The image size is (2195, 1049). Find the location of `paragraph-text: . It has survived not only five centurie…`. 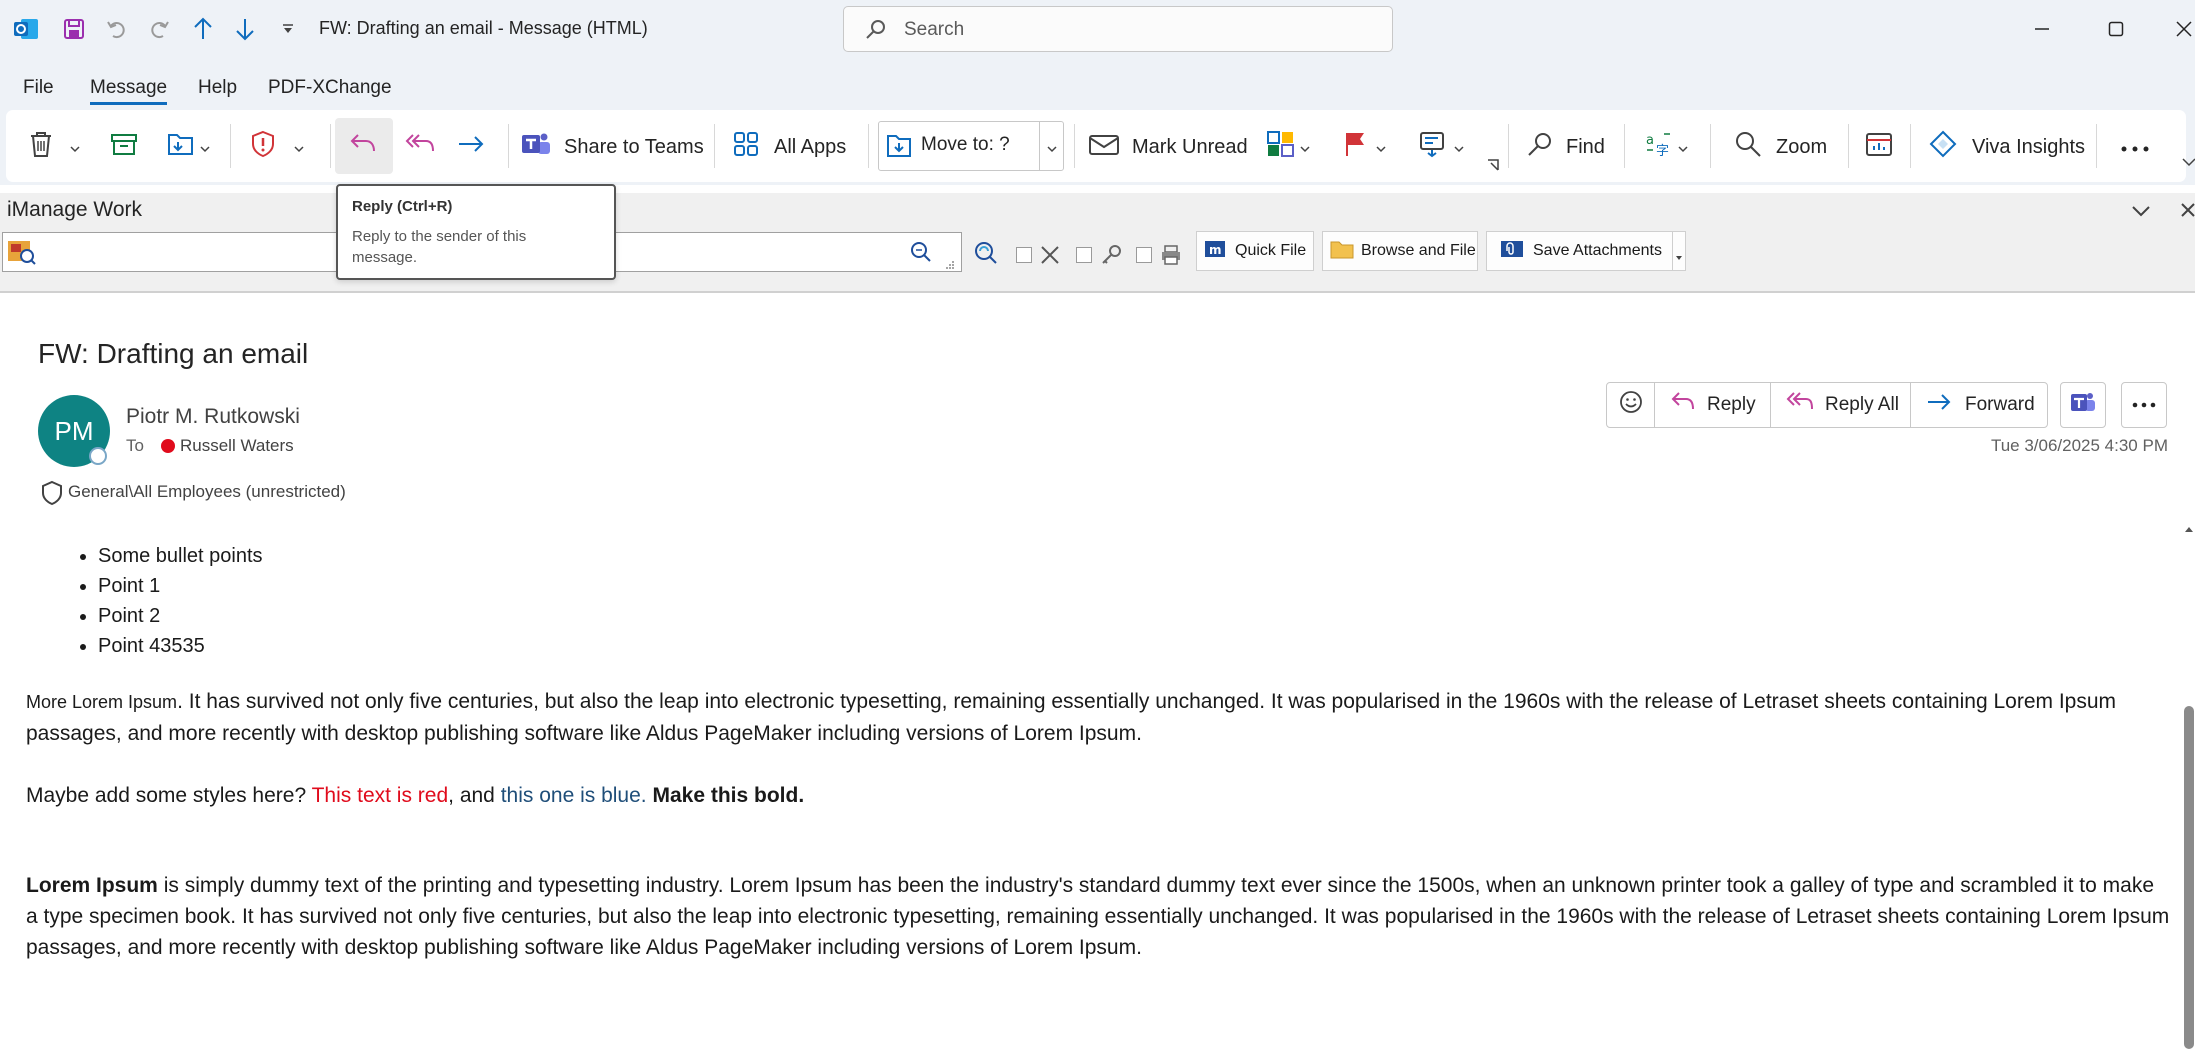

paragraph-text: . It has survived not only five centurie… is located at coordinates (1071, 717).